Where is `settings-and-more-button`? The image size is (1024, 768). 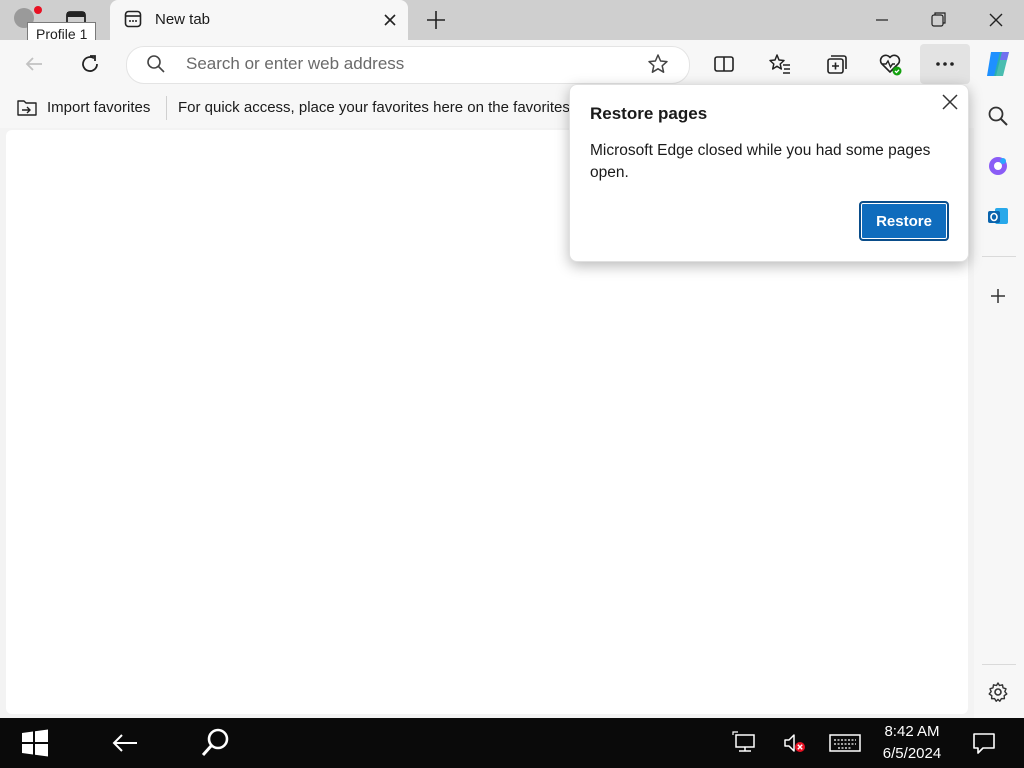
settings-and-more-button is located at coordinates (945, 64).